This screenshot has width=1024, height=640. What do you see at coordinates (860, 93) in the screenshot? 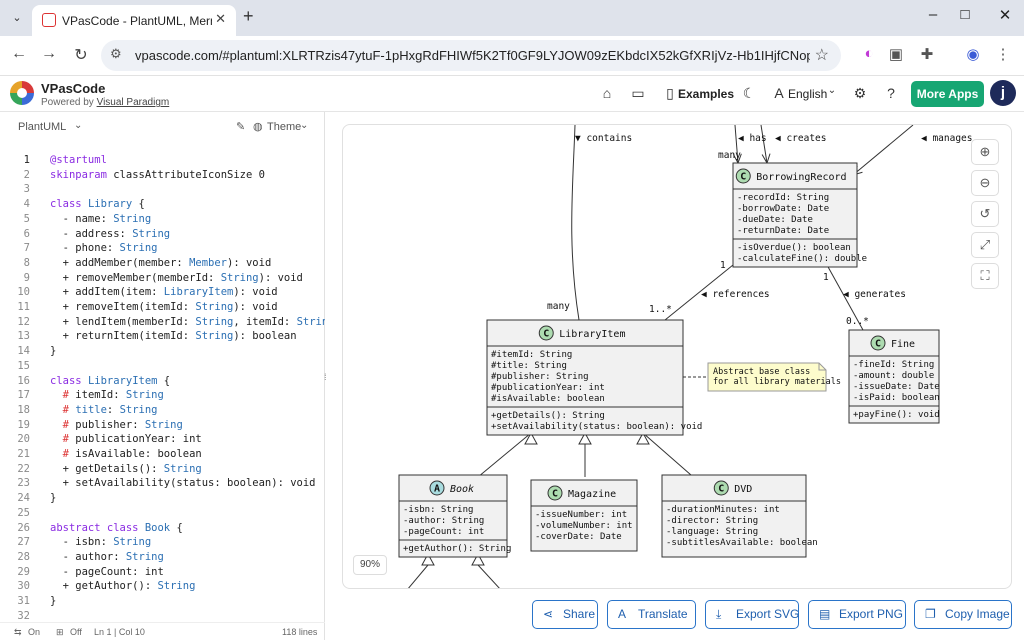
I see `settings-gear-icon: ⚙` at bounding box center [860, 93].